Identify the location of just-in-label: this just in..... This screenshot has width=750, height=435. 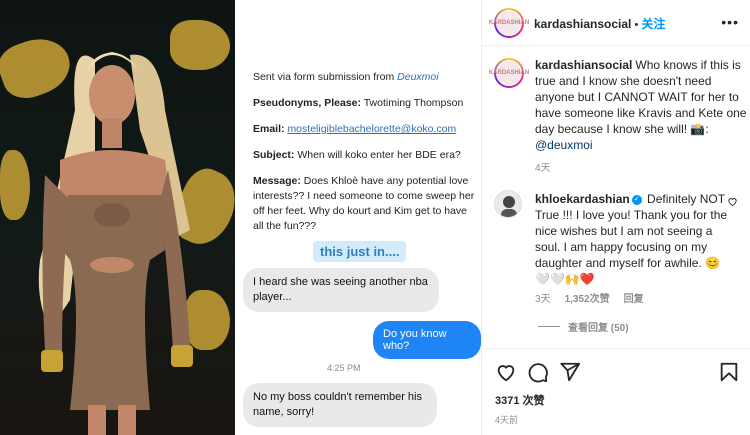
(360, 251).